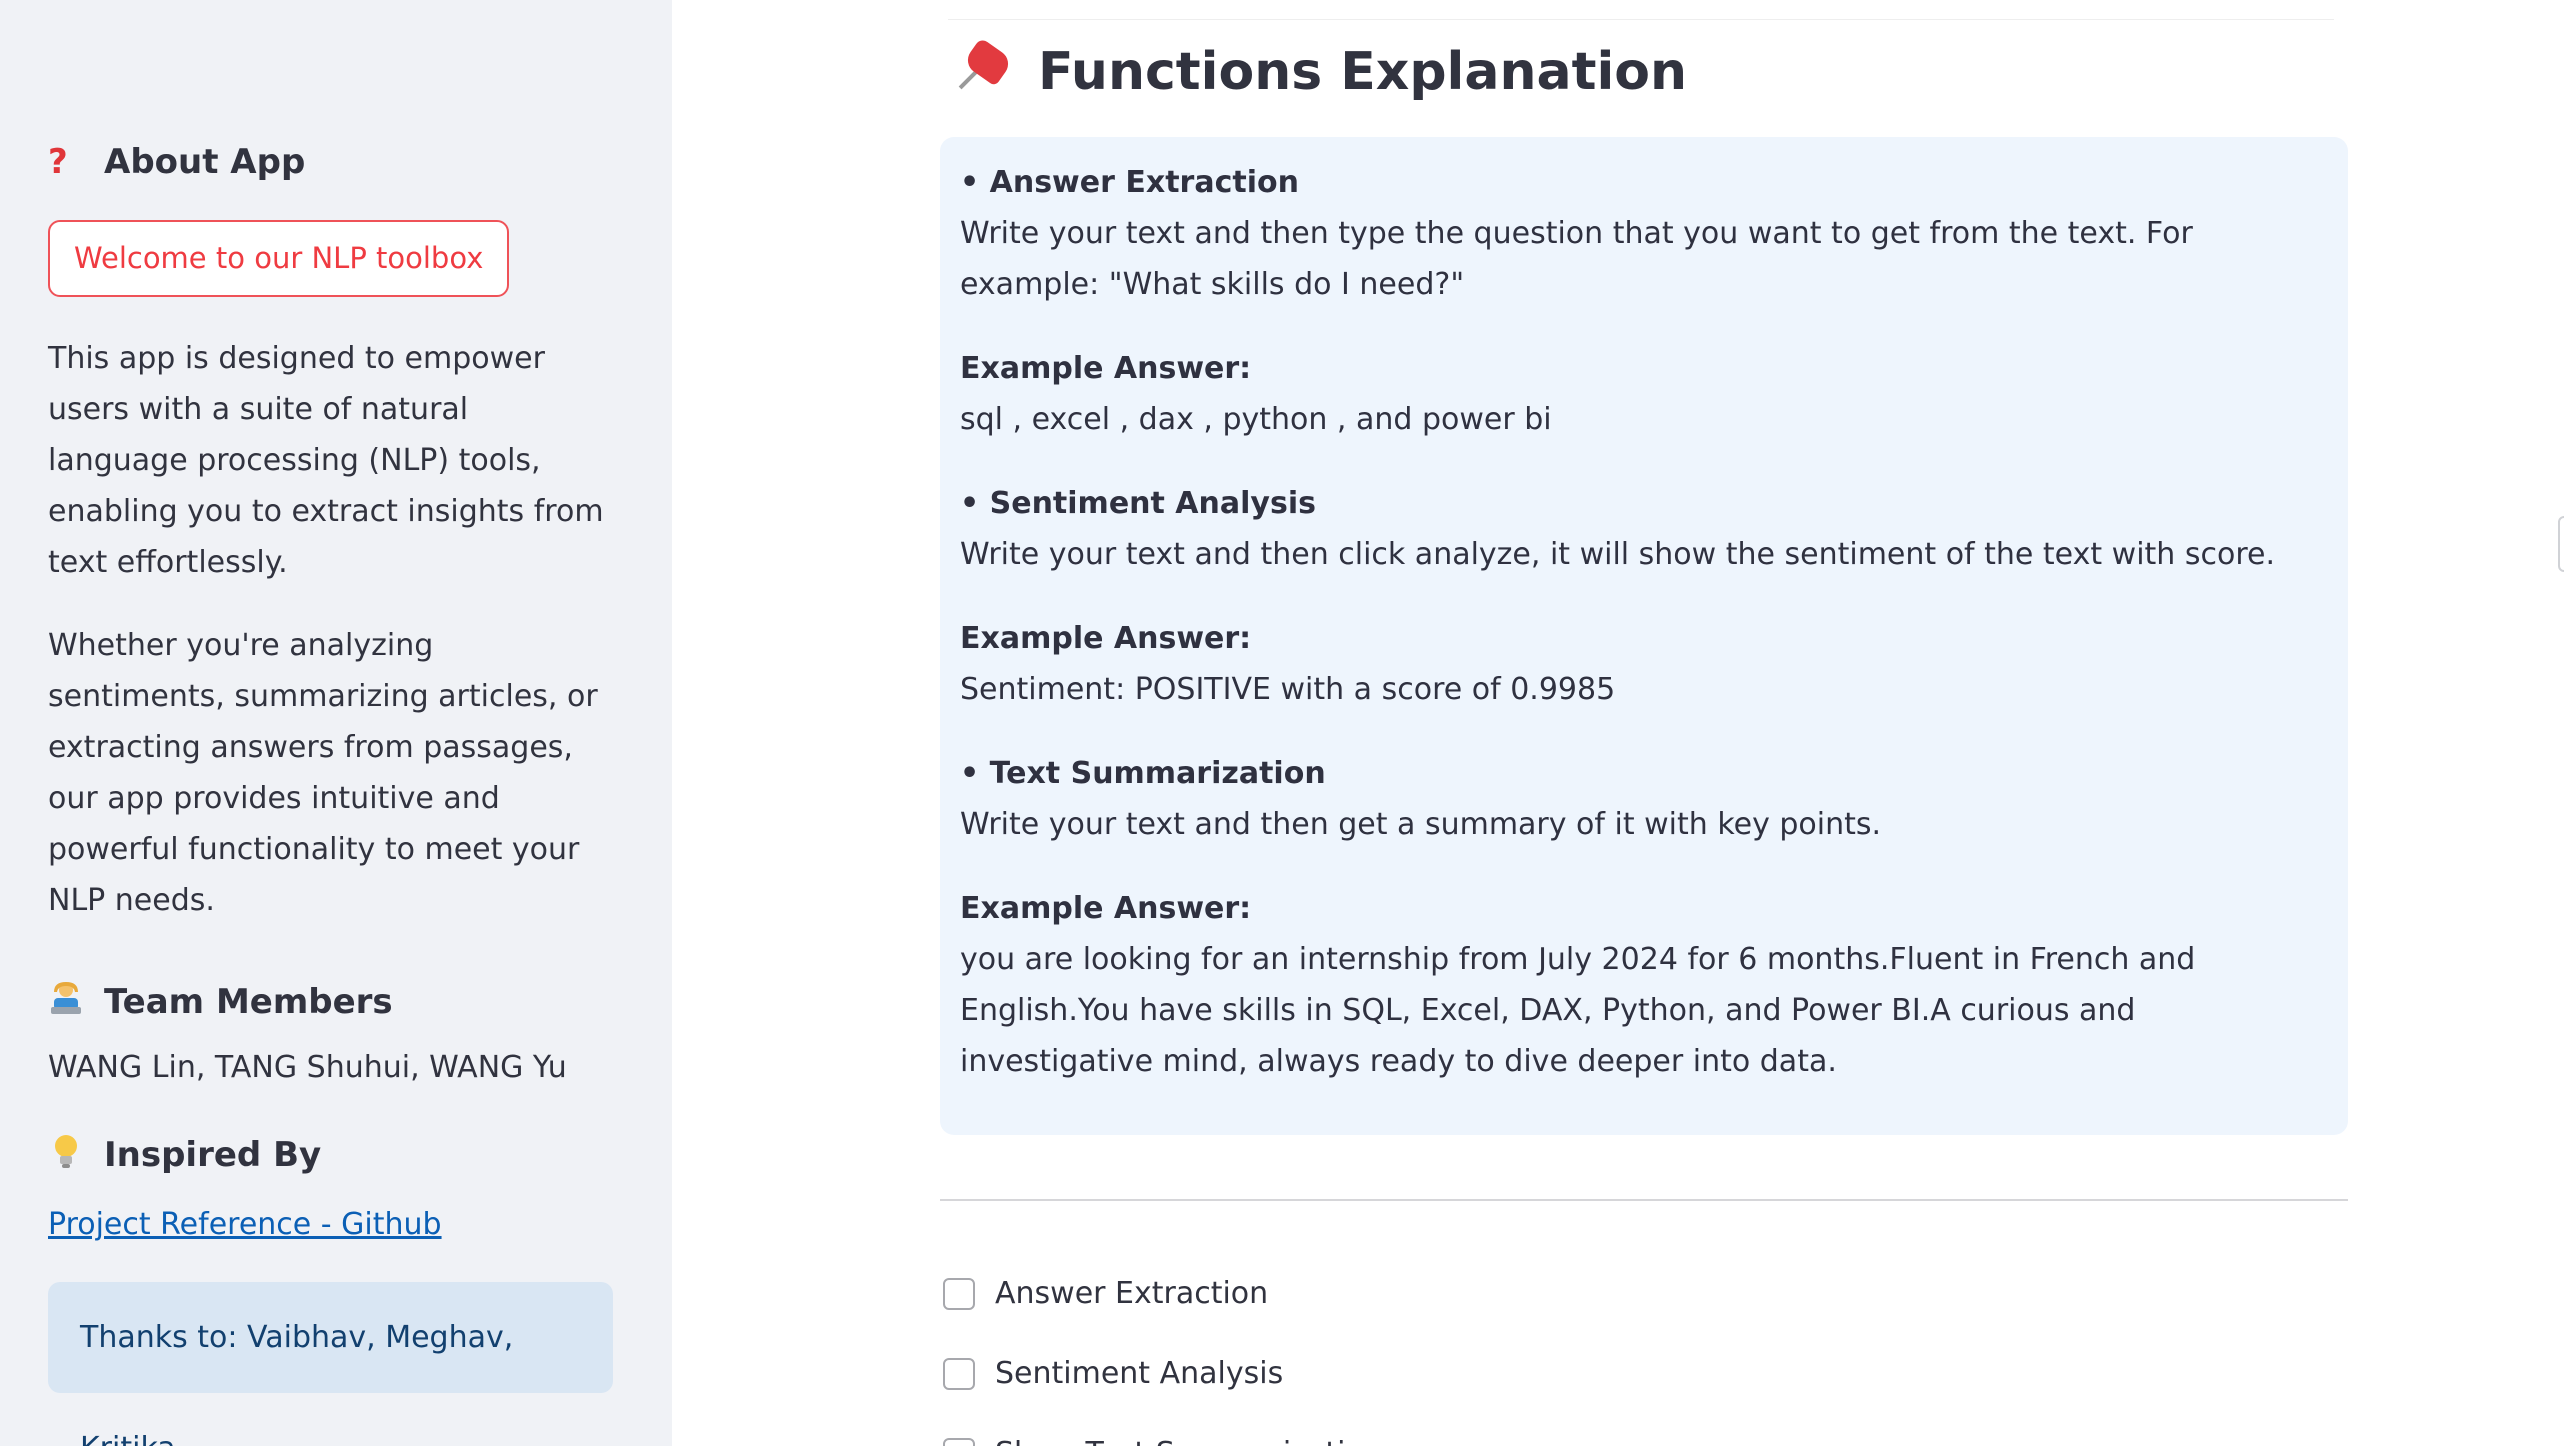  What do you see at coordinates (330, 162) in the screenshot?
I see `about-app-heading: ? About App` at bounding box center [330, 162].